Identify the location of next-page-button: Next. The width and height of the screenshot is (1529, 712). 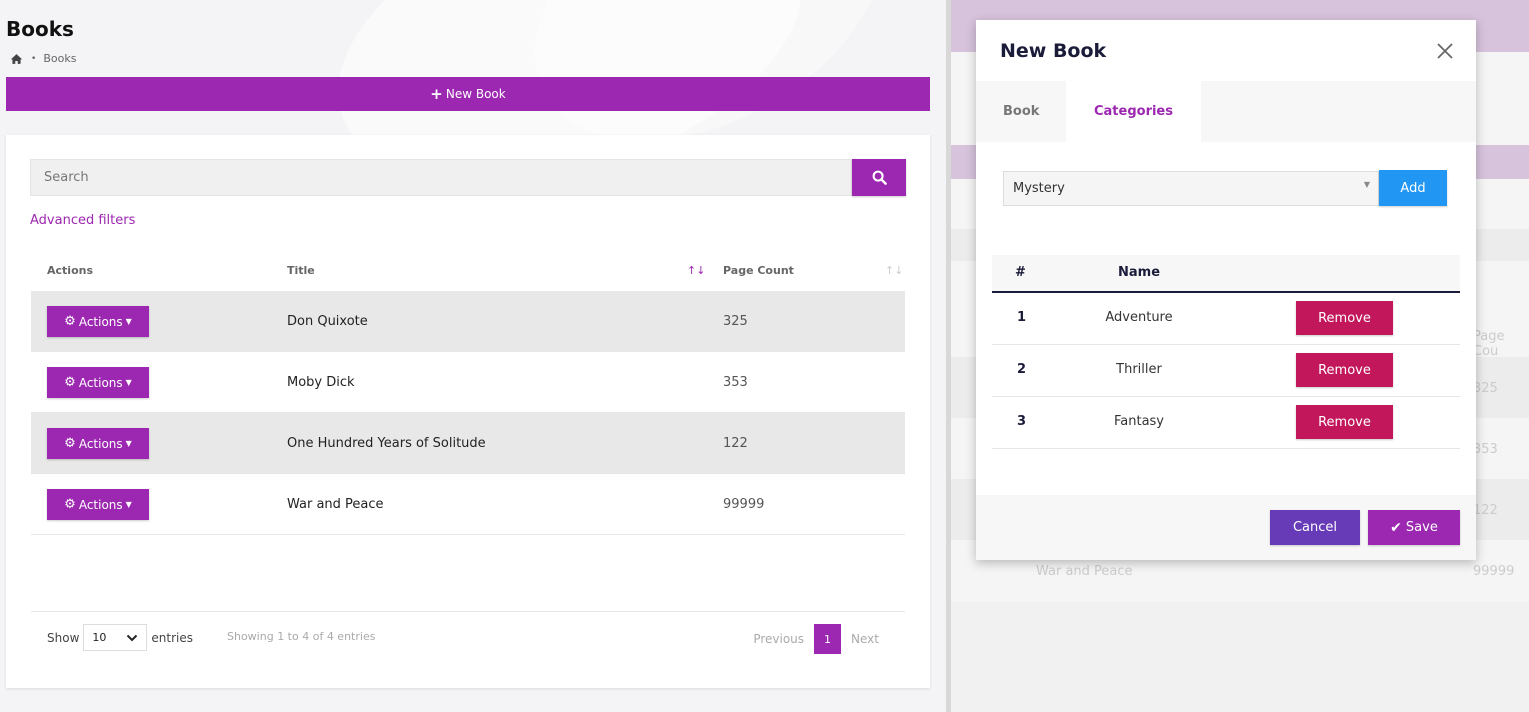
(865, 639).